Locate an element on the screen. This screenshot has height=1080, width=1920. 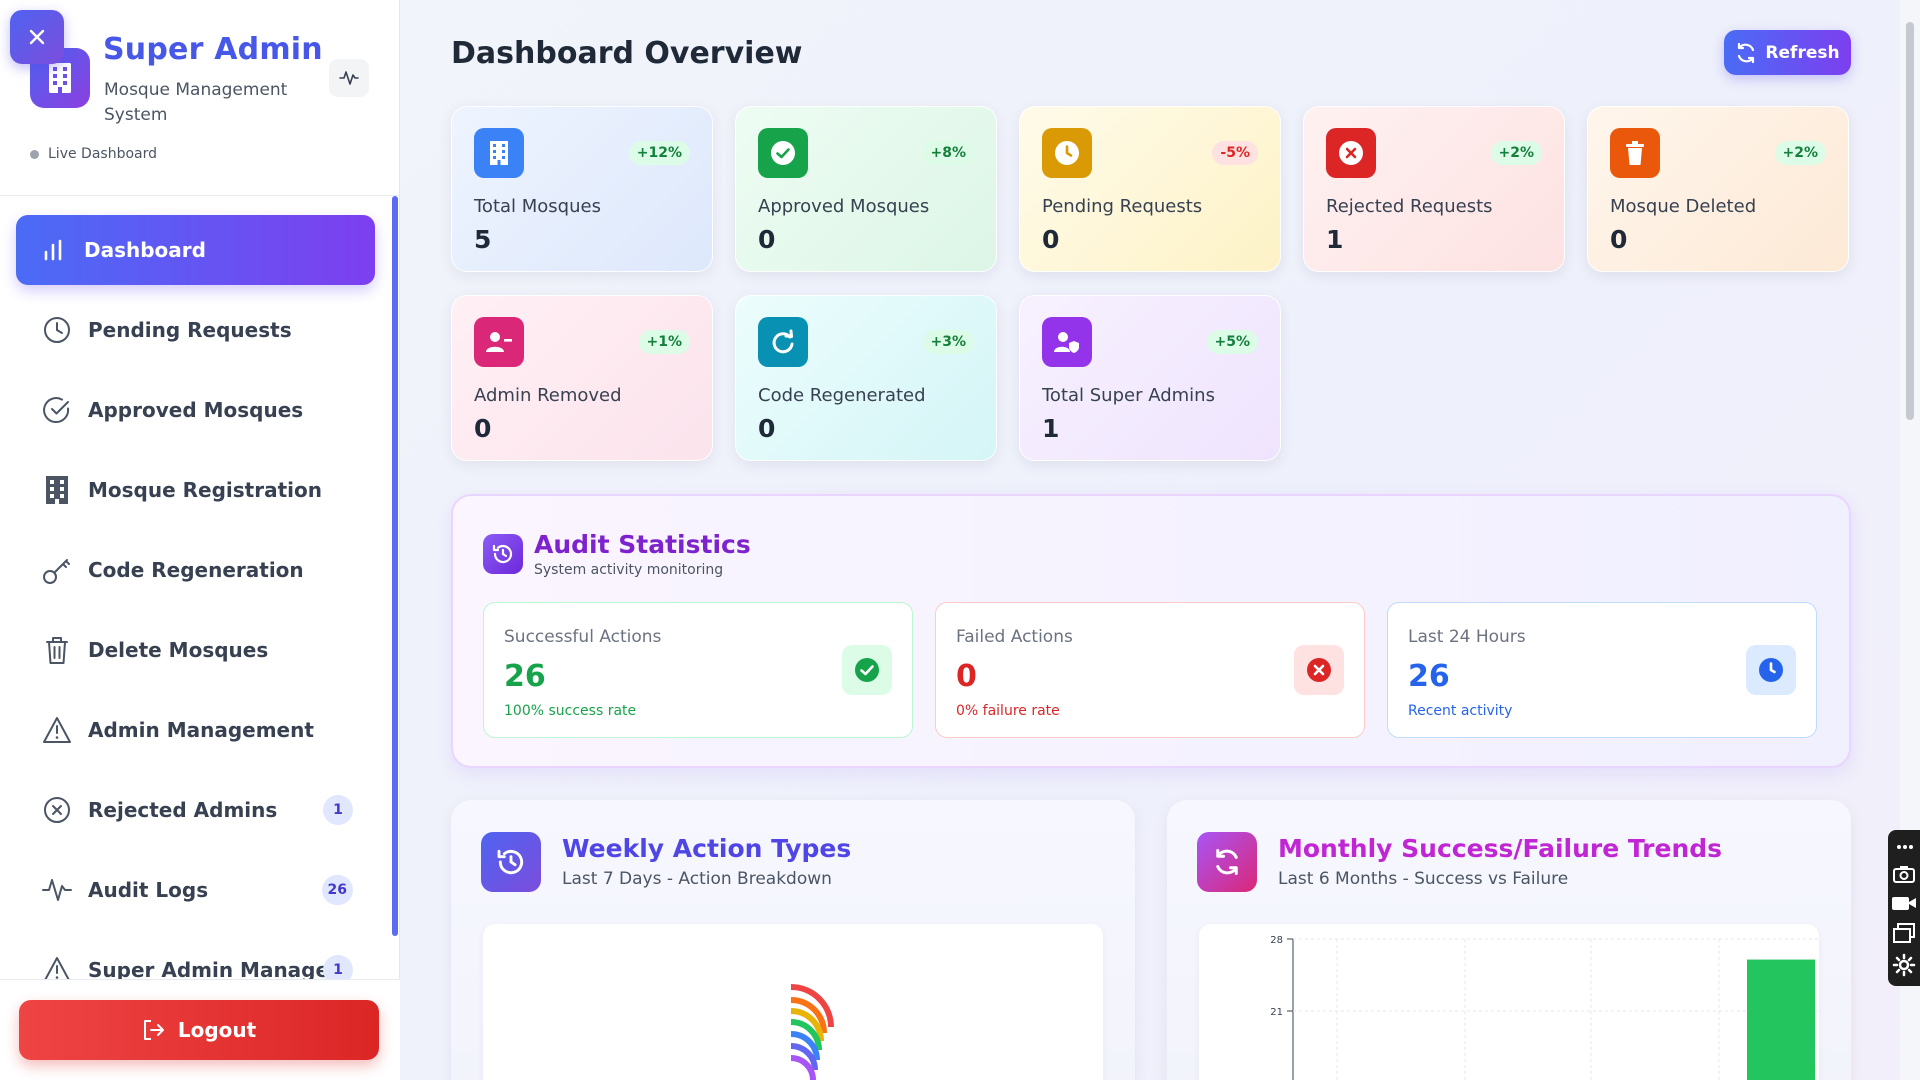
logout-icon is located at coordinates (153, 1030).